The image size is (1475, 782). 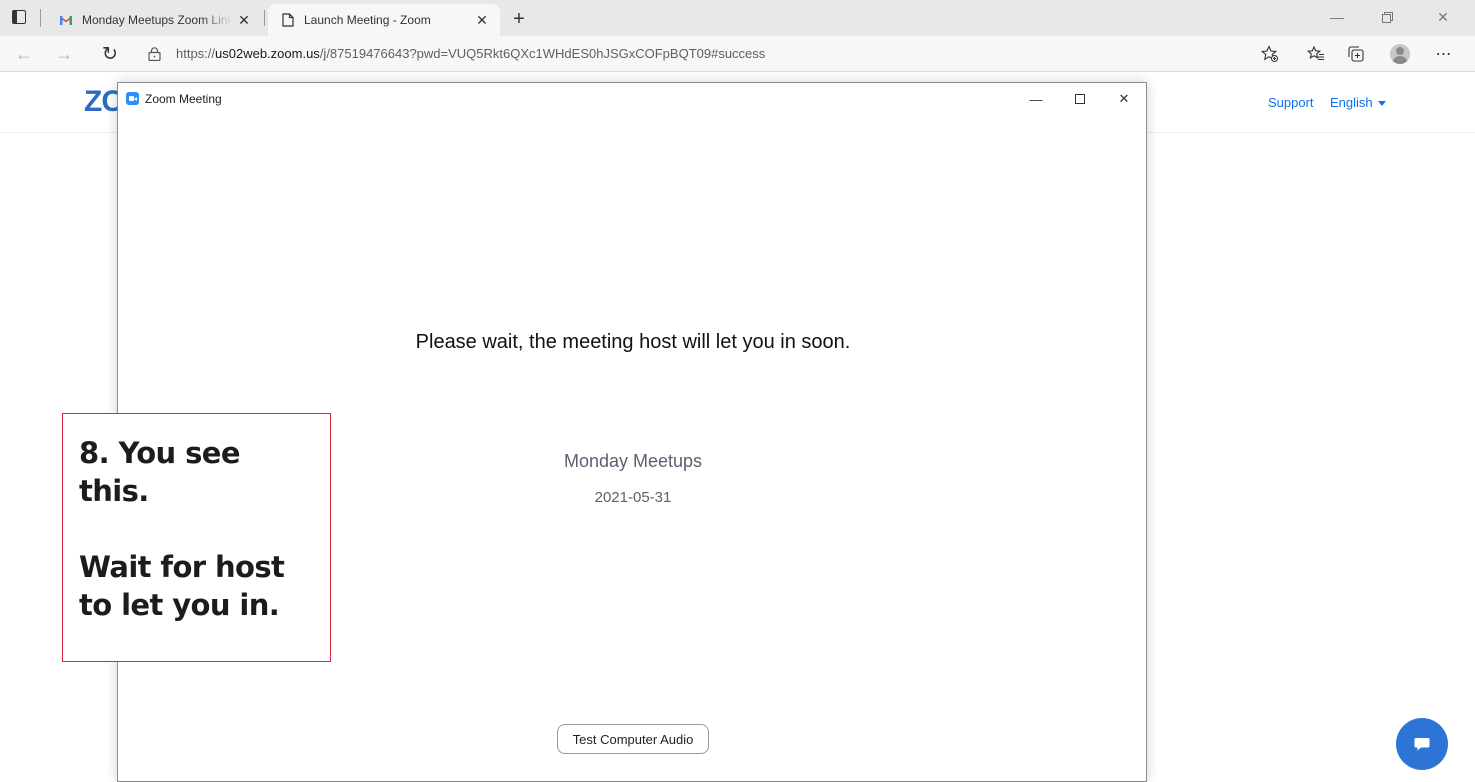 What do you see at coordinates (1443, 17) in the screenshot?
I see `close-window-button: ✕` at bounding box center [1443, 17].